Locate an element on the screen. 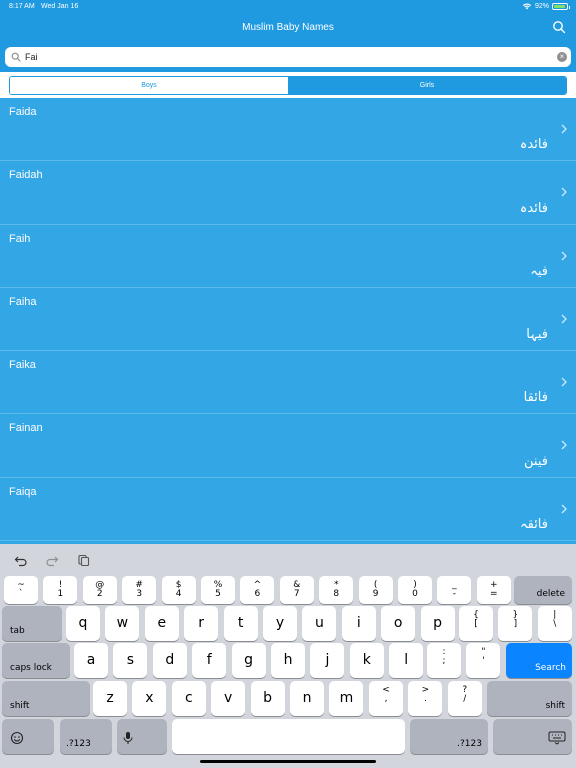 The image size is (576, 768). key-symbol: :; is located at coordinates (444, 660).